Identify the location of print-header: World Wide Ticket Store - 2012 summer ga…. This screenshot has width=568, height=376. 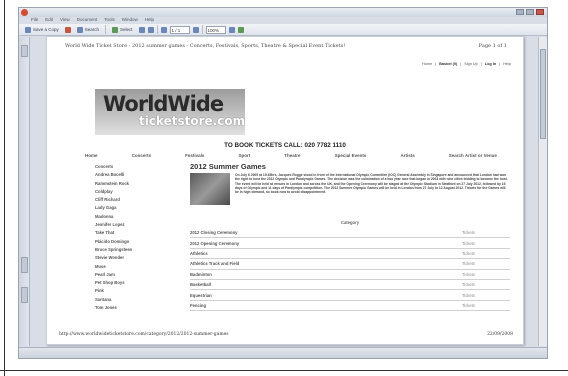
(286, 46).